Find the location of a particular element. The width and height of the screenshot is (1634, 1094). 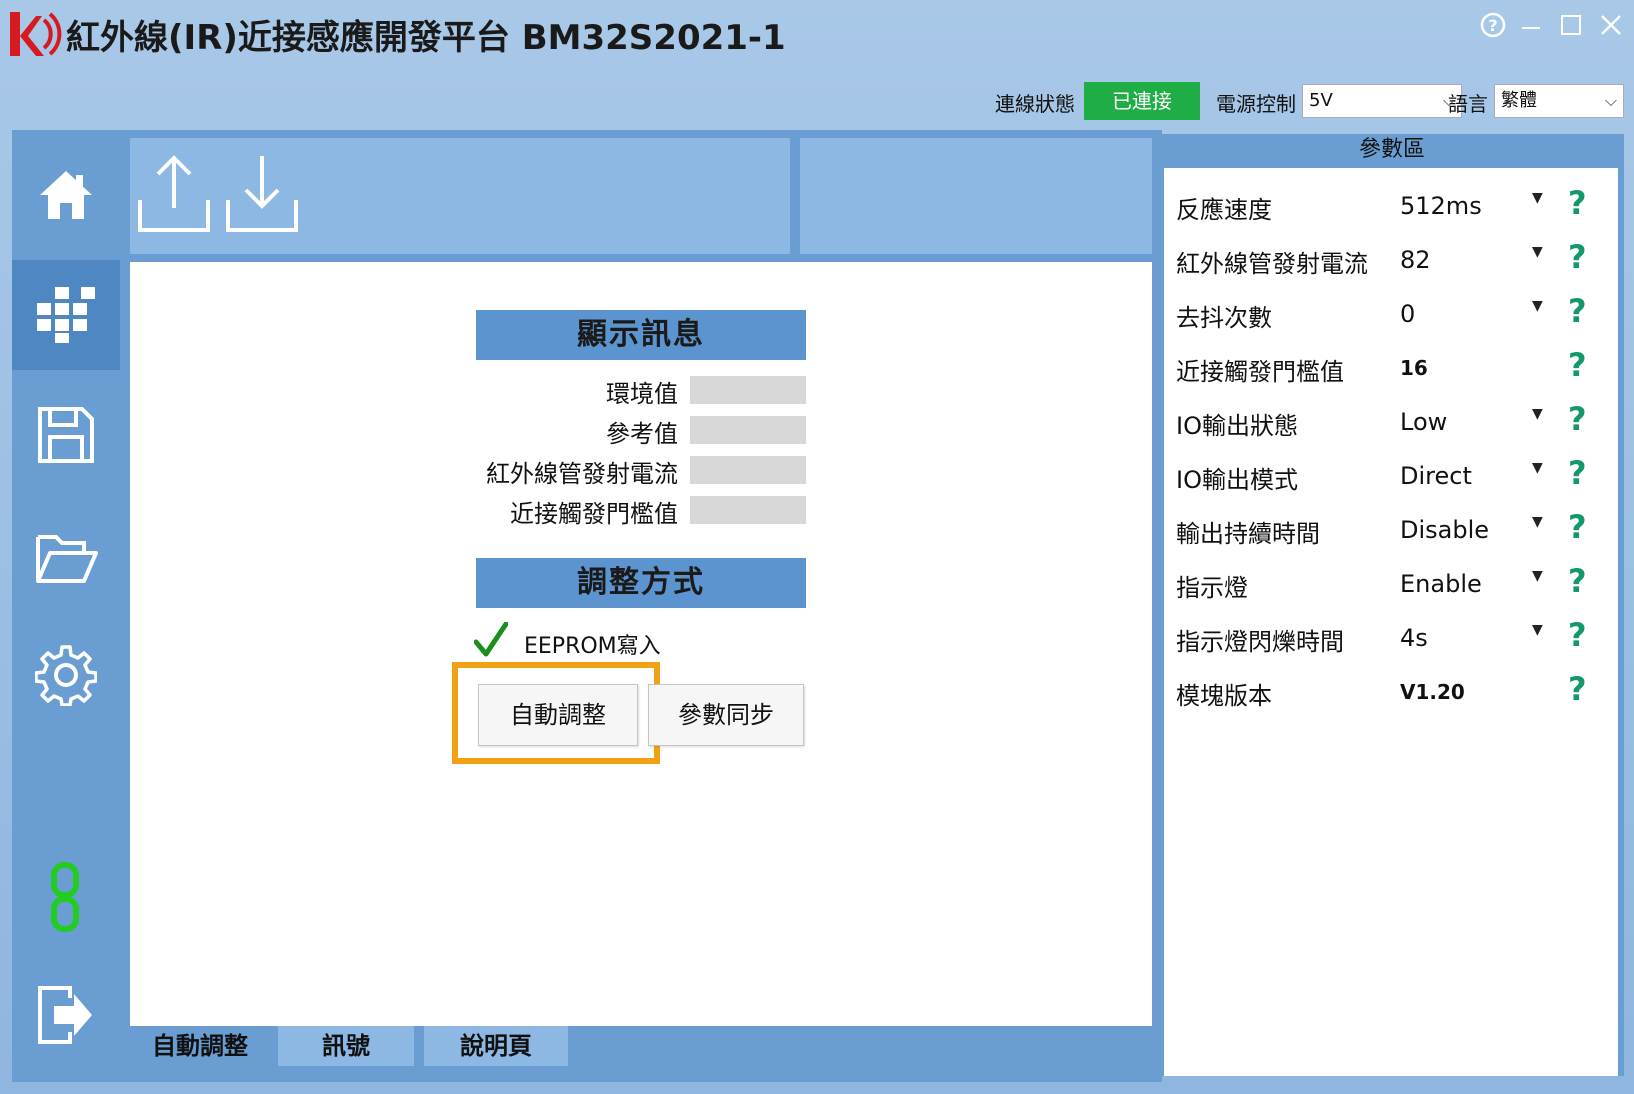

tab-auto-adjust: 自動調整 is located at coordinates (200, 1046).